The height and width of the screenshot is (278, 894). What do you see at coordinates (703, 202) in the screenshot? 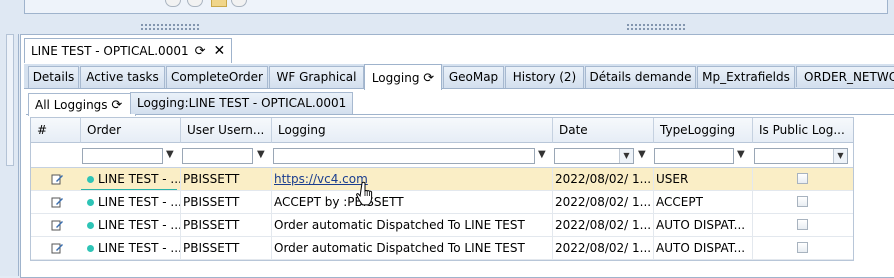
I see `typelogging-cell: ACCEPT` at bounding box center [703, 202].